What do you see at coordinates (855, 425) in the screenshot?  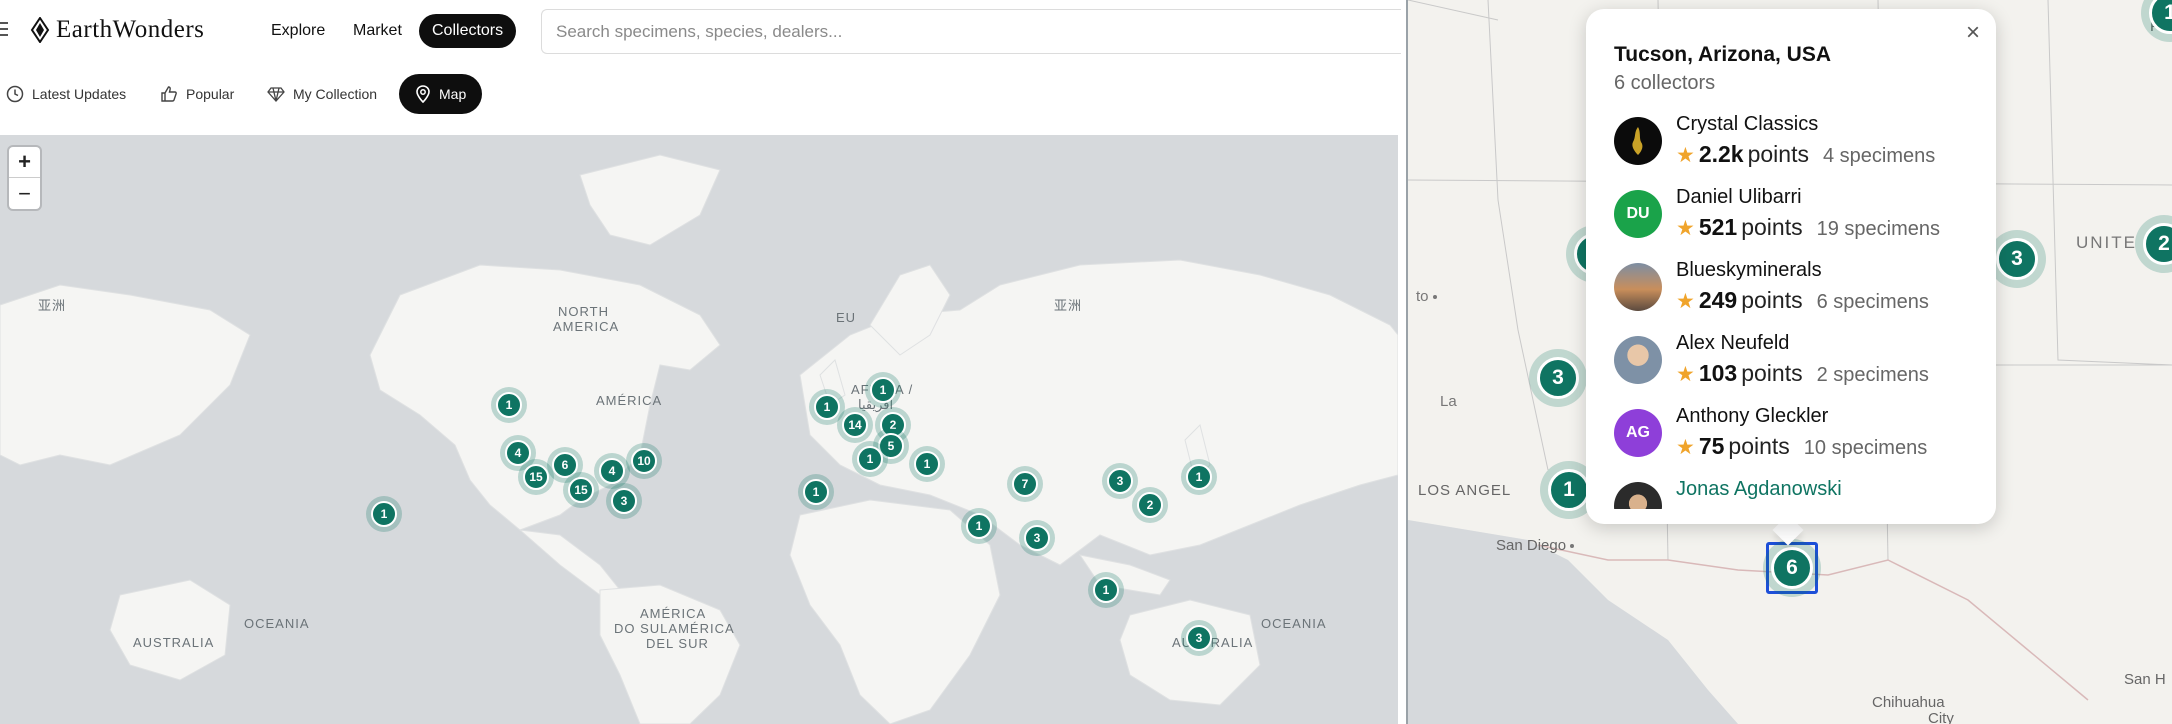 I see `map-cluster: 14` at bounding box center [855, 425].